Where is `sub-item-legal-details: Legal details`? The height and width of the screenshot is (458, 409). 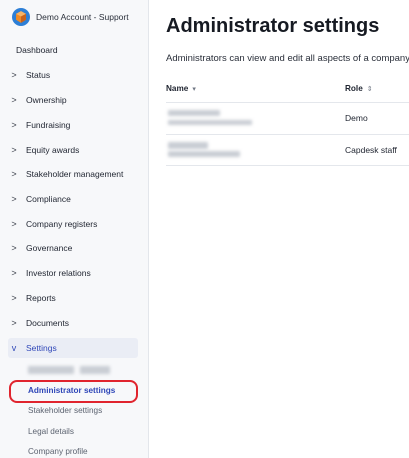 sub-item-legal-details: Legal details is located at coordinates (51, 432).